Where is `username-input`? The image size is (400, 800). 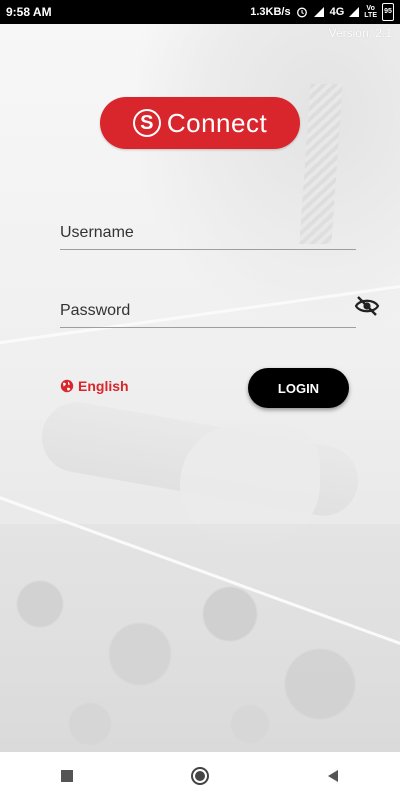 username-input is located at coordinates (208, 233).